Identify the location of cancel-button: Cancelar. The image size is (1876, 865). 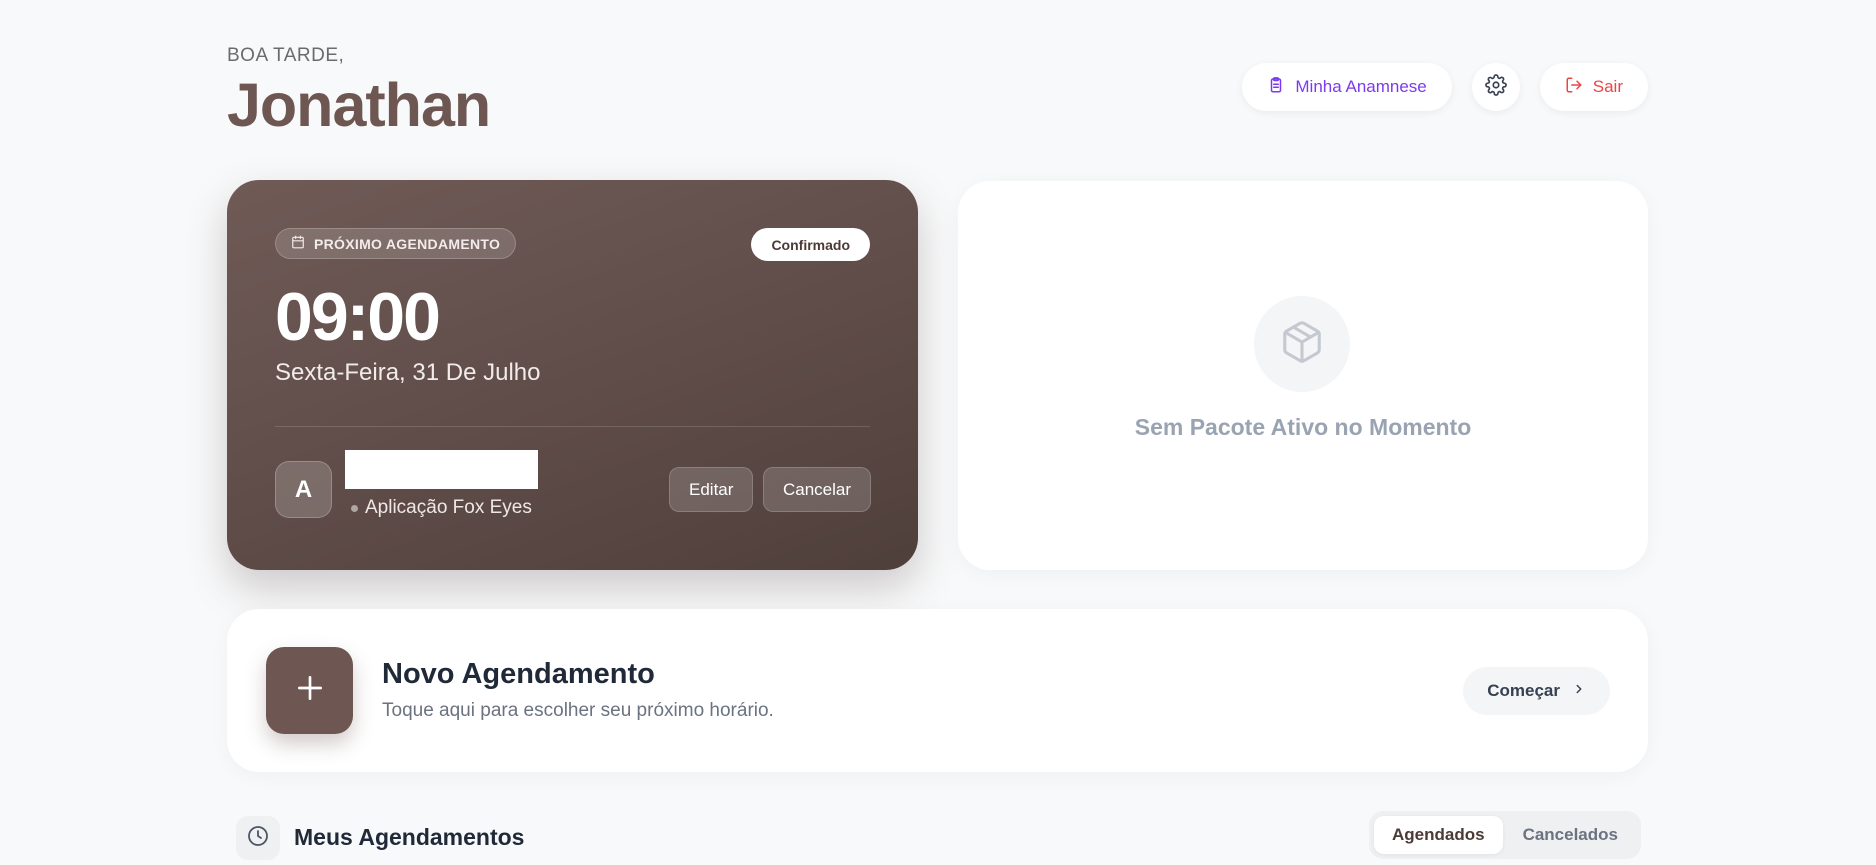
(817, 489).